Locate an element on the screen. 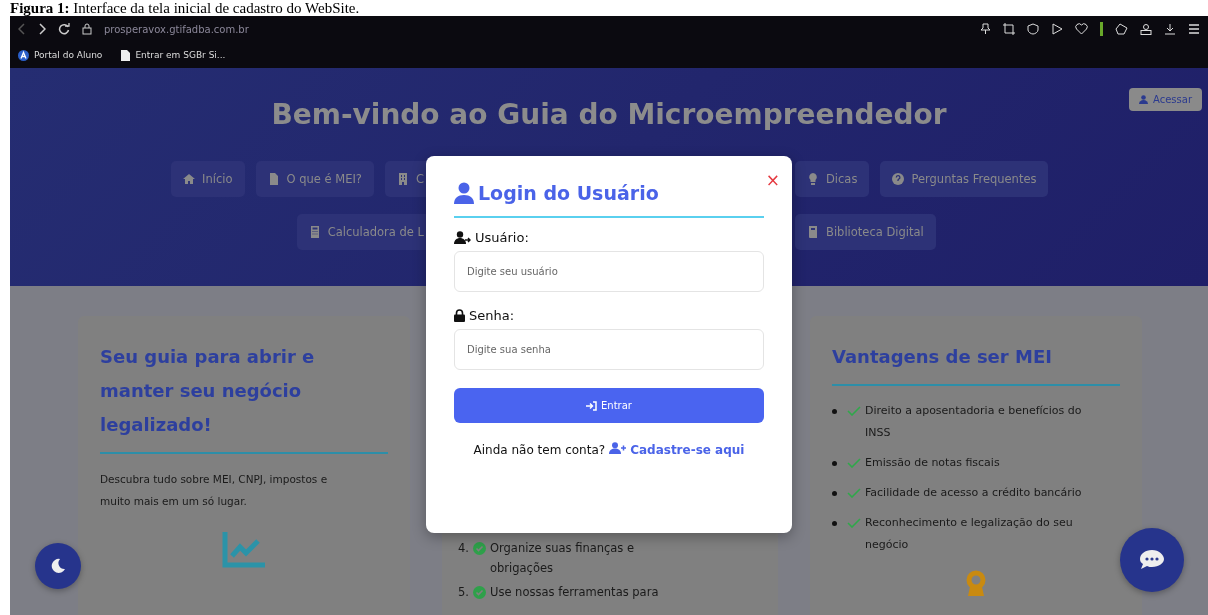  add-user-icon is located at coordinates (617, 448).